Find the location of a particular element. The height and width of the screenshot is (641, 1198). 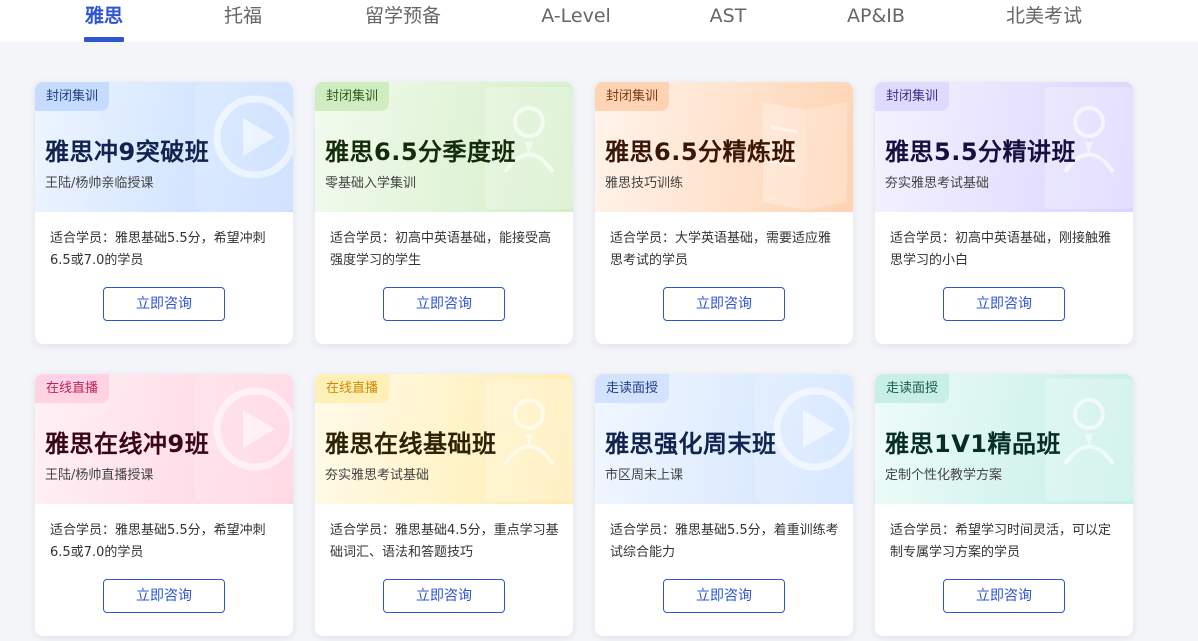

course-title: 雅思在线基础班 is located at coordinates (411, 444).